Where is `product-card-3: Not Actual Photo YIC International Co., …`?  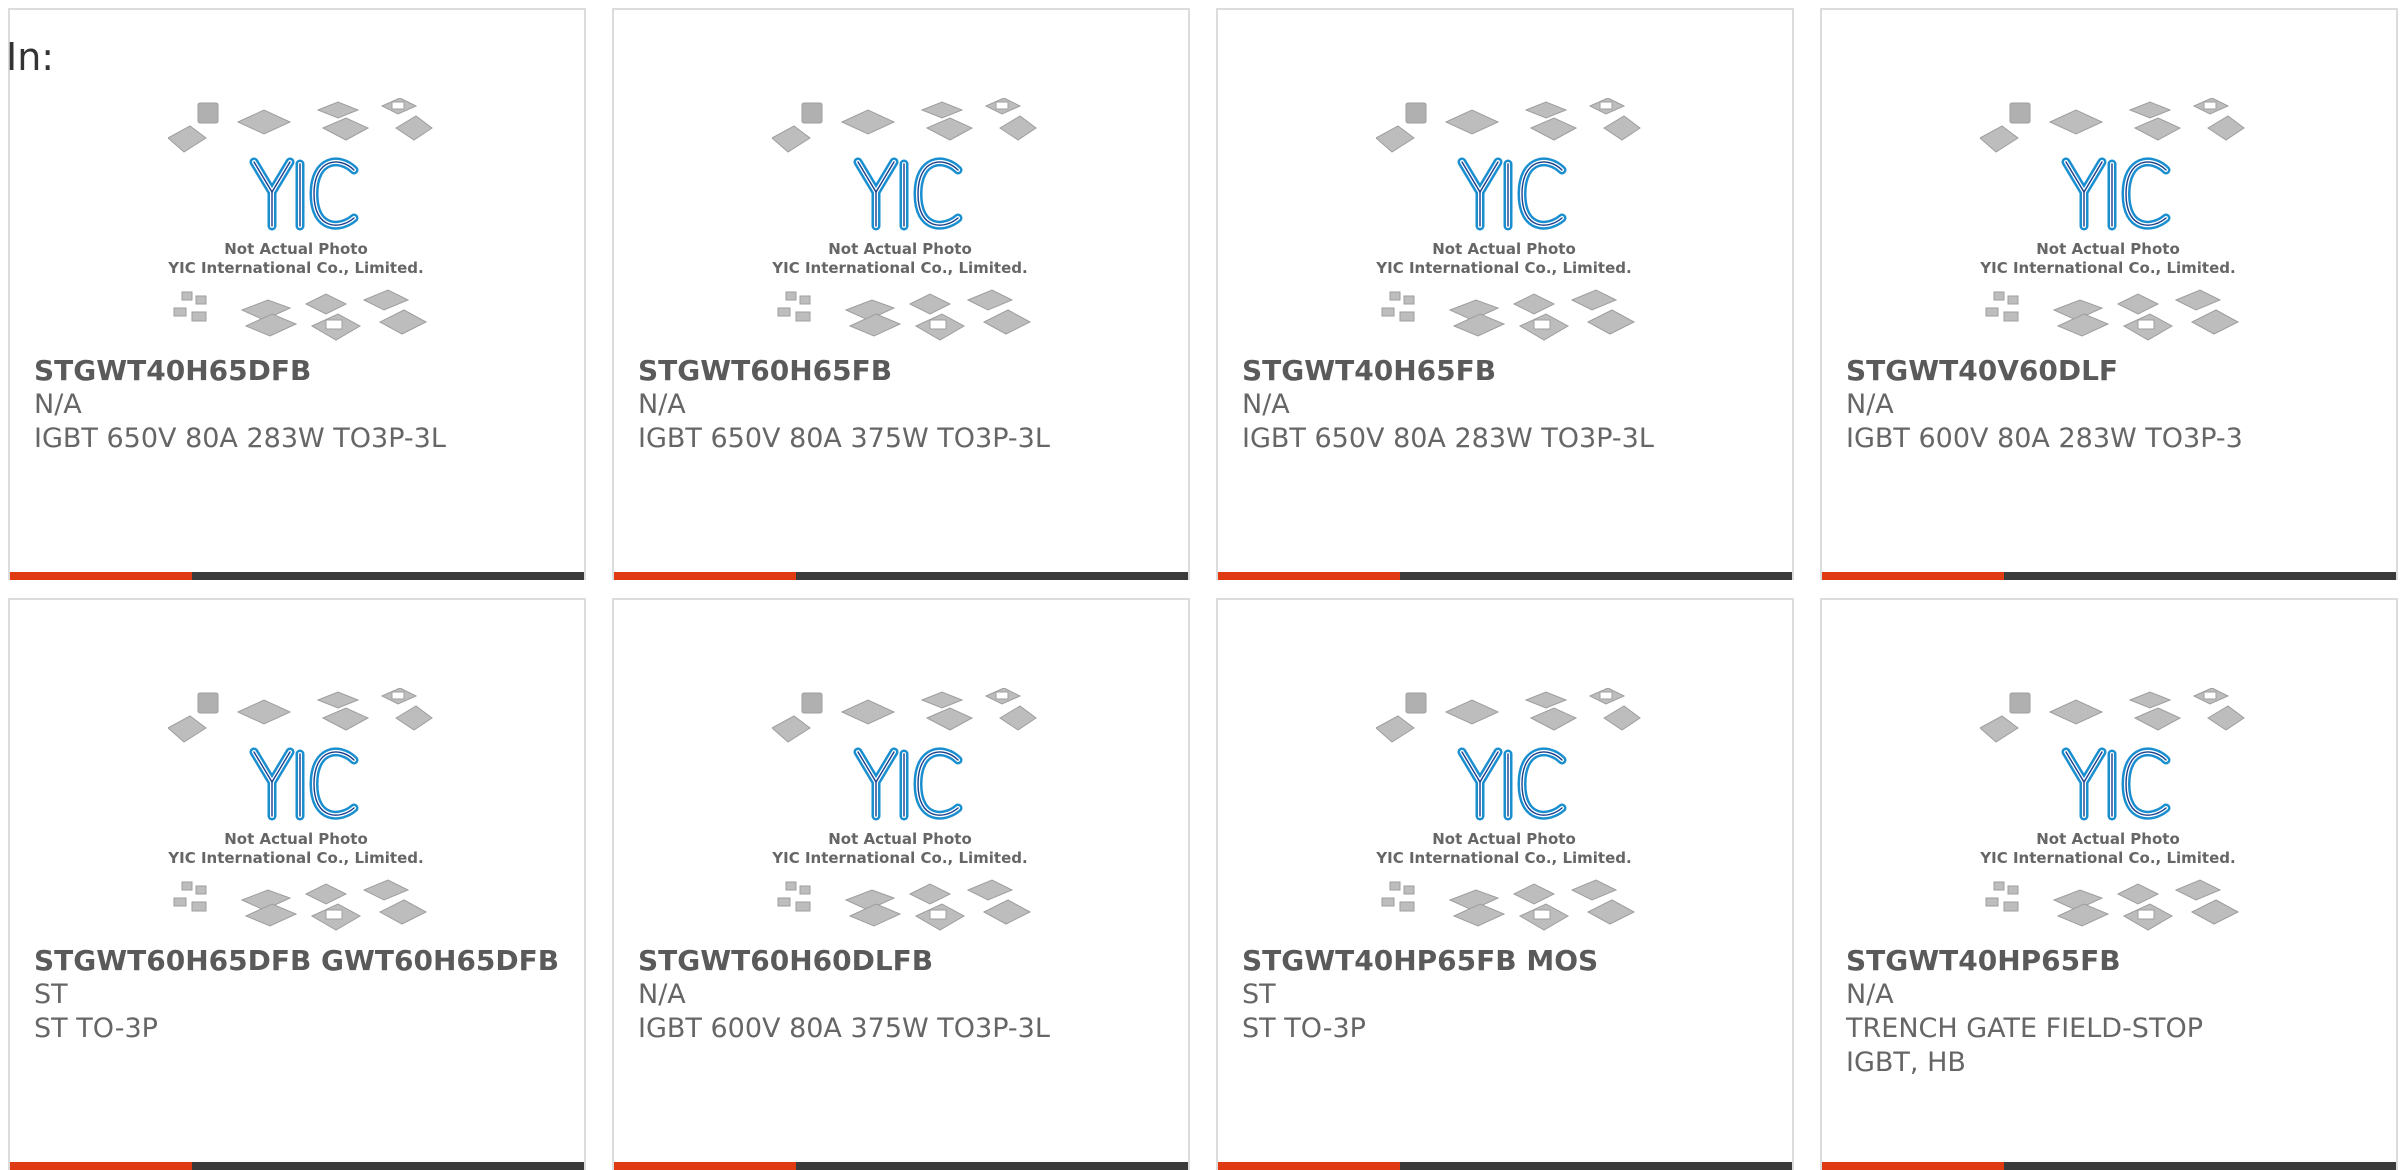 product-card-3: Not Actual Photo YIC International Co., … is located at coordinates (1505, 294).